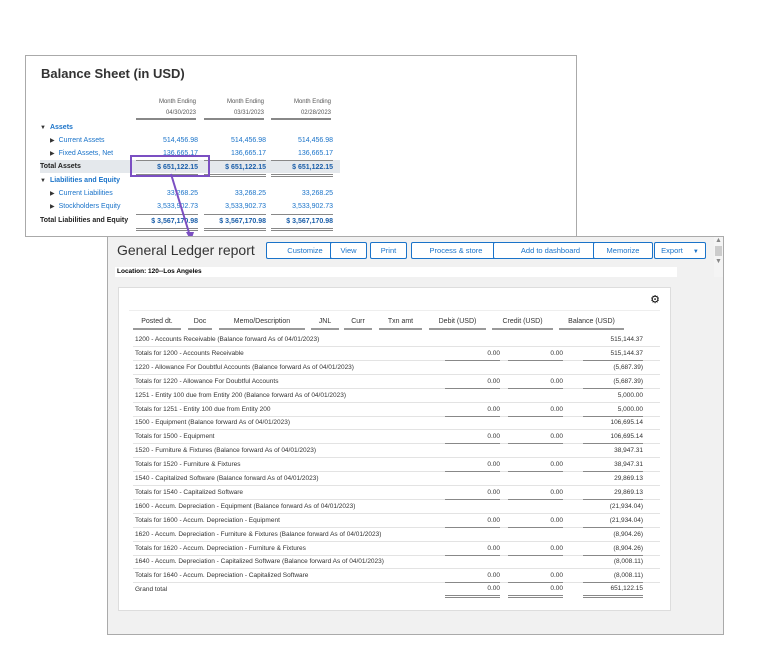  Describe the element at coordinates (695, 252) in the screenshot. I see `chevron-down-icon: ▼` at that location.